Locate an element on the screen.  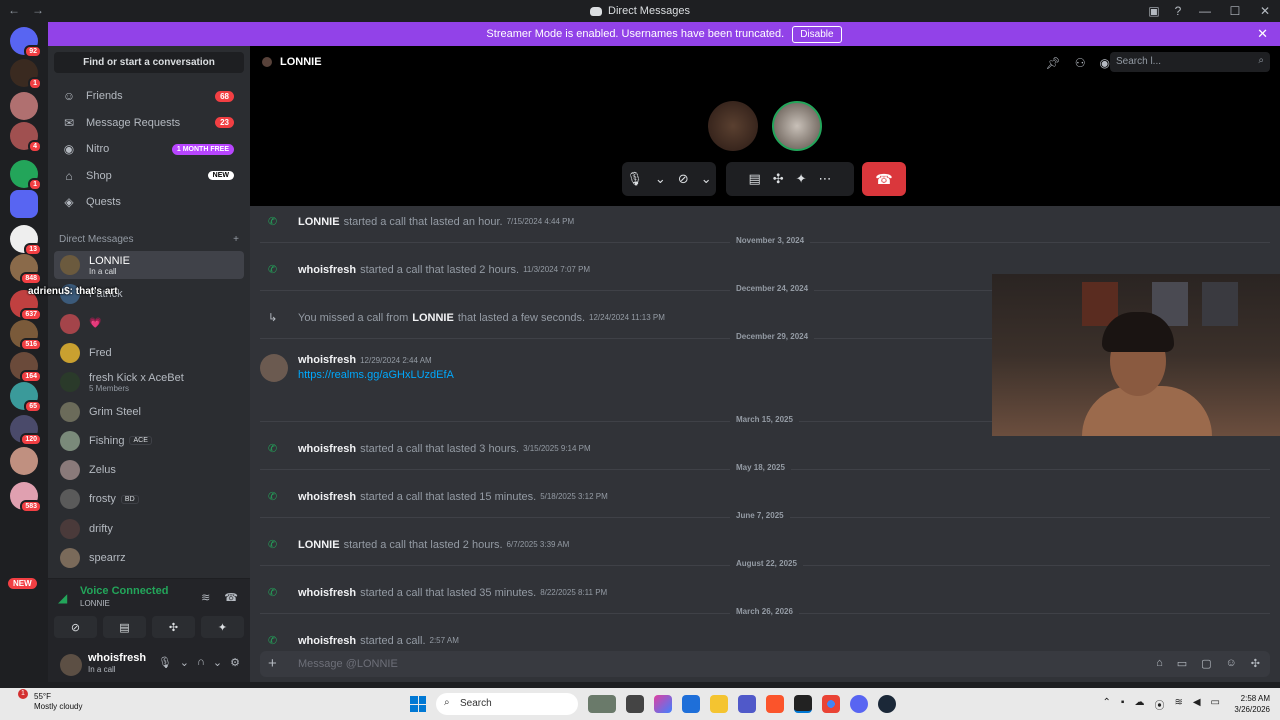
search-input: Search l... ⌕ is located at coordinates (1190, 62).